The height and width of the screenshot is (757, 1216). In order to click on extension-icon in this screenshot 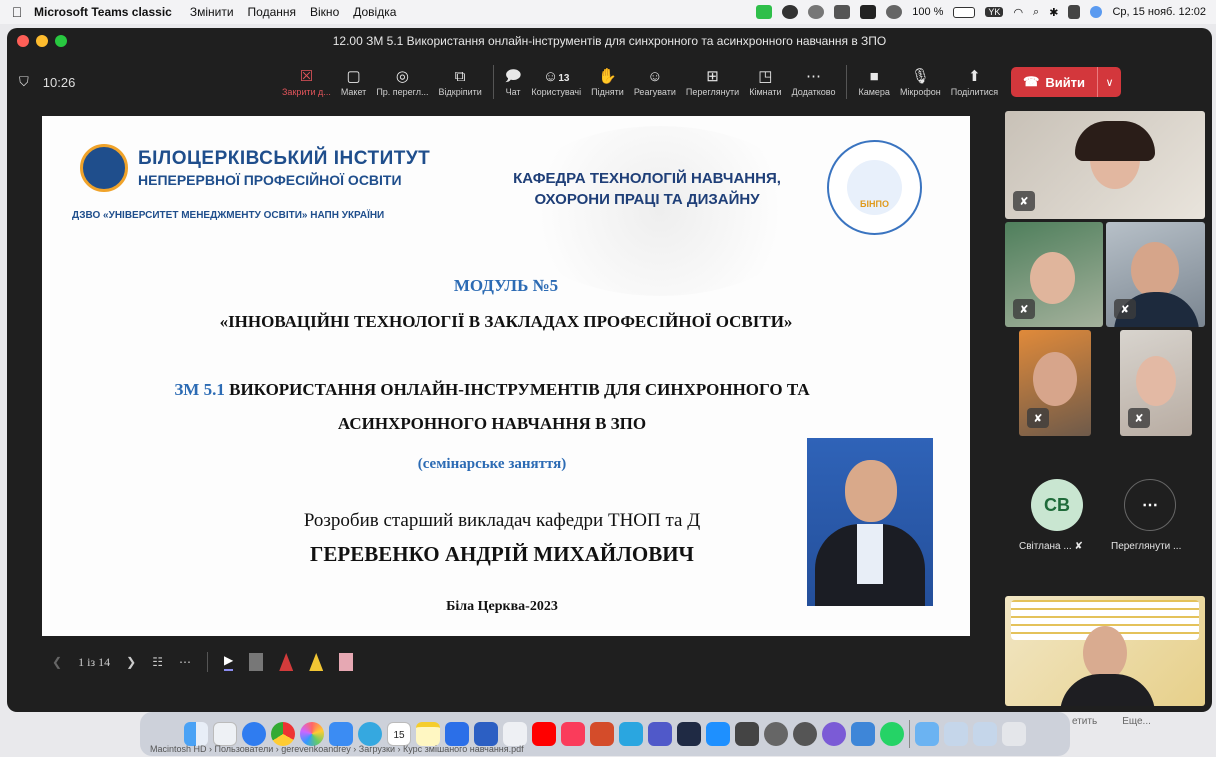, I will do `click(894, 12)`.